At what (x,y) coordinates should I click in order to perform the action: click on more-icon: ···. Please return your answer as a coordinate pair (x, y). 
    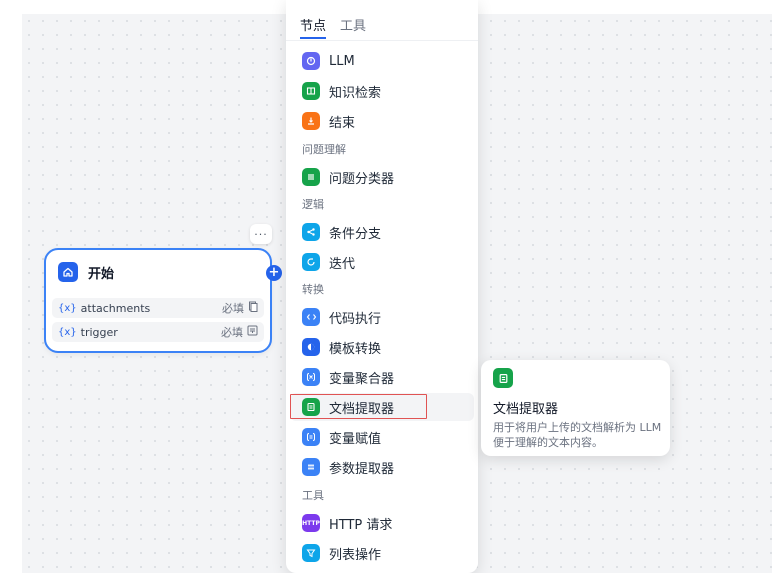
    Looking at the image, I should click on (261, 234).